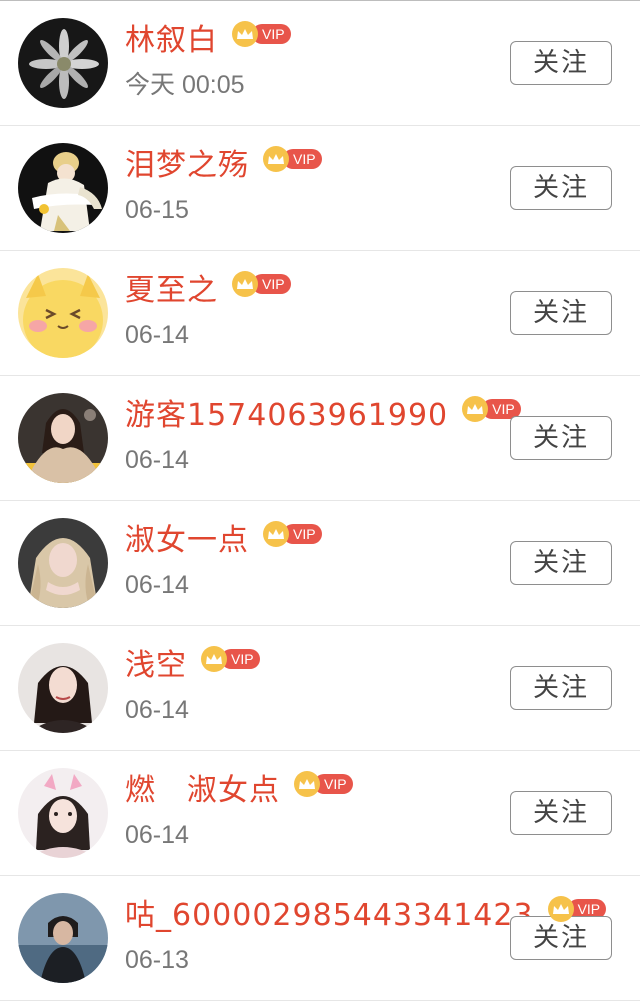 This screenshot has width=640, height=1007. I want to click on timestamp: 今天 00:05, so click(185, 85).